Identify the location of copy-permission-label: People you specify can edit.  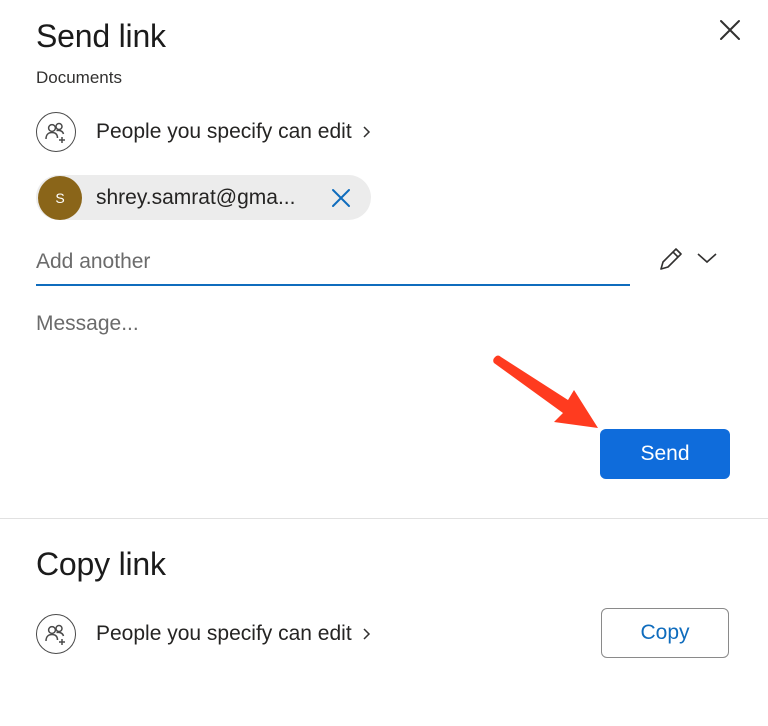
(224, 633).